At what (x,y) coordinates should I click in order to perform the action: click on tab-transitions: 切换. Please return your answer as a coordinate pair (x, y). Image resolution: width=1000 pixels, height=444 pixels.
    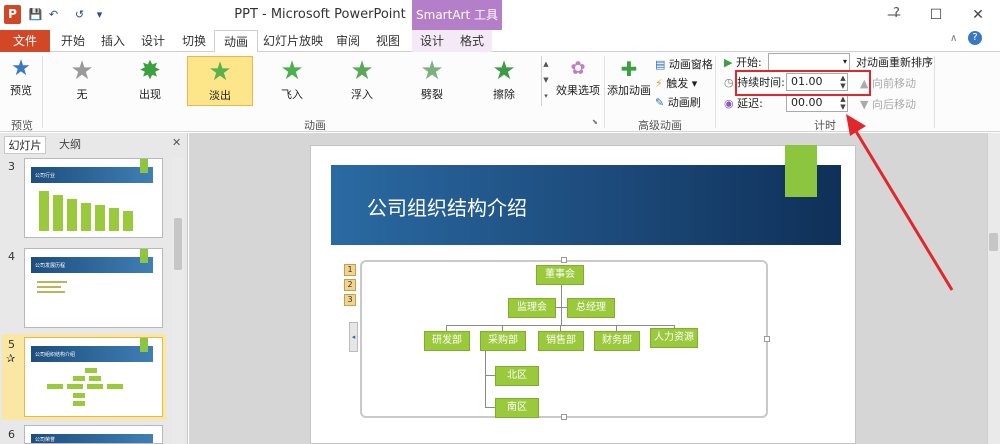
    Looking at the image, I should click on (194, 41).